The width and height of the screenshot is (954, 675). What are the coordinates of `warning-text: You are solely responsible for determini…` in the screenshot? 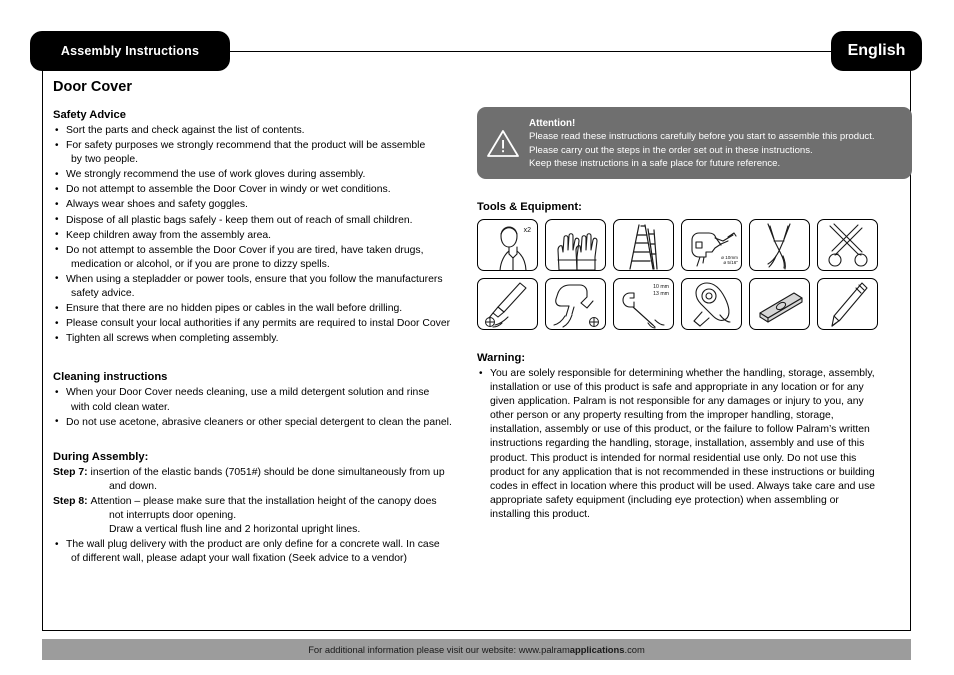 It's located at (679, 444).